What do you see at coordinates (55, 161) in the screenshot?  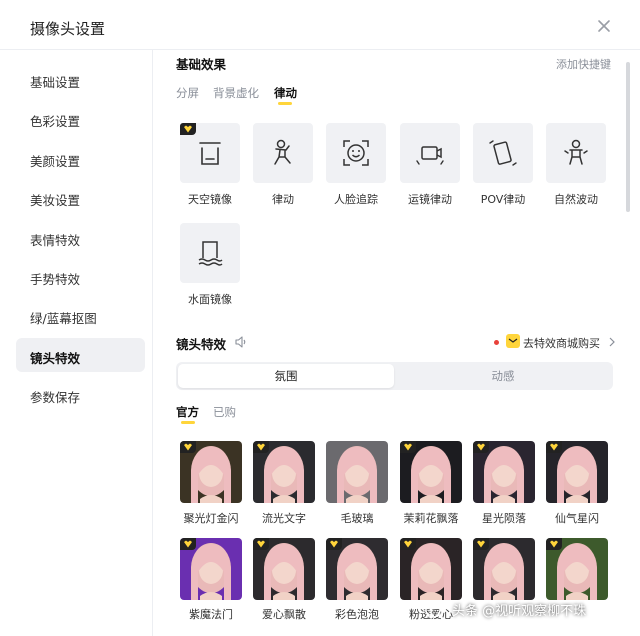 I see `sidebar-item-label: 美颜设置` at bounding box center [55, 161].